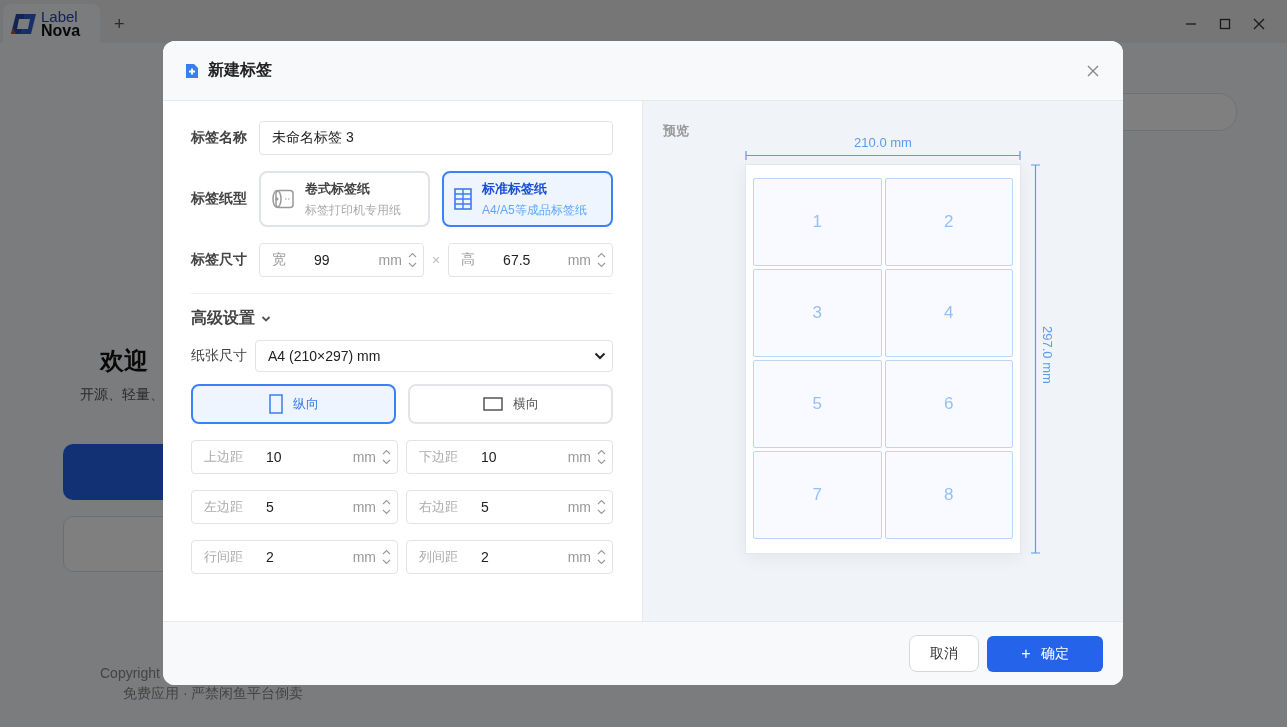  What do you see at coordinates (192, 70) in the screenshot?
I see `new-file-icon` at bounding box center [192, 70].